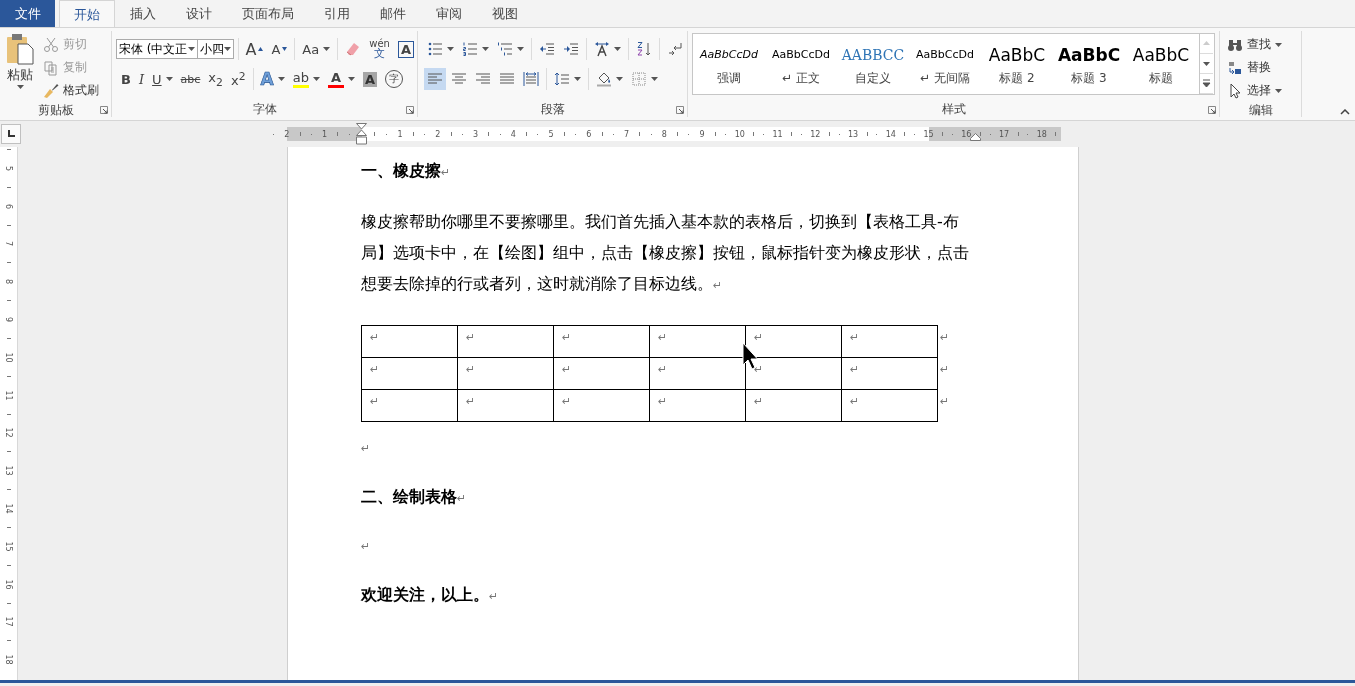  I want to click on row-end-mark: ↵, so click(944, 400).